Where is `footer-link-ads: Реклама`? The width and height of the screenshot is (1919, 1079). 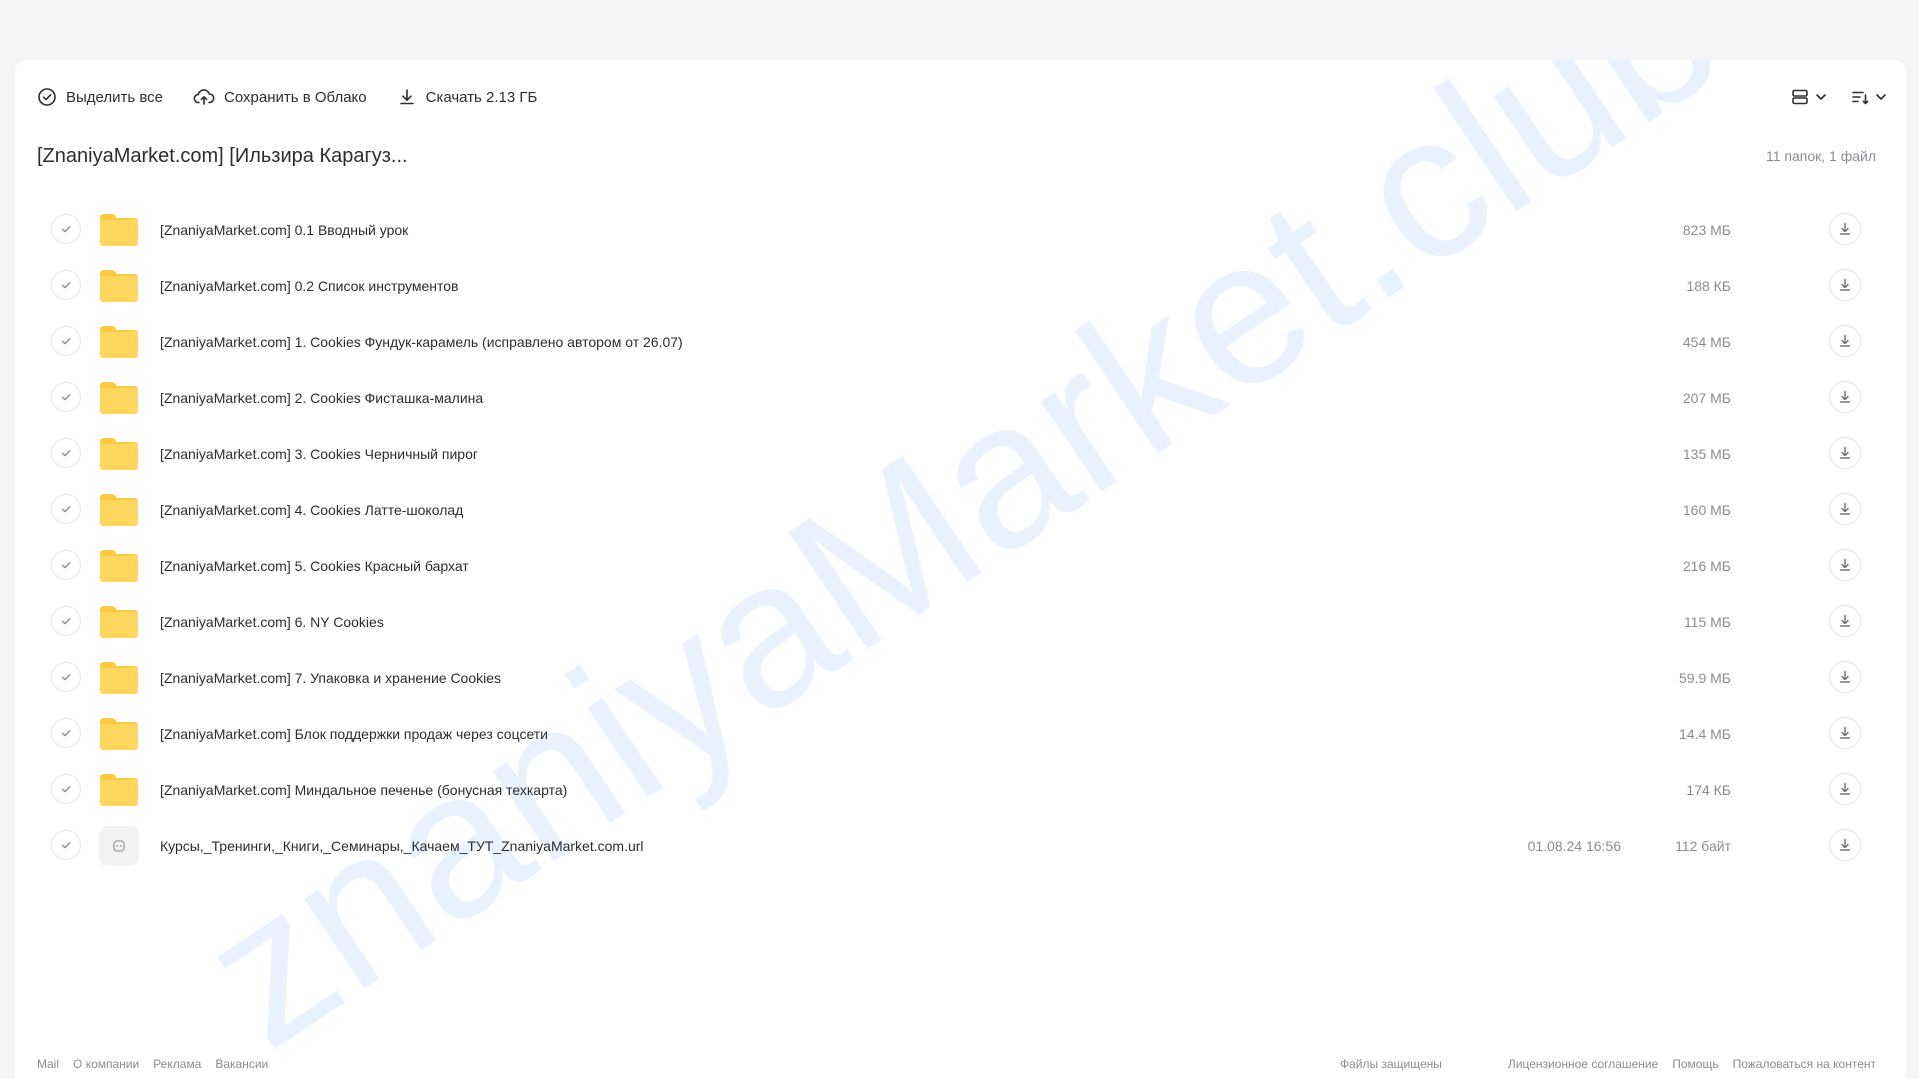
footer-link-ads: Реклама is located at coordinates (177, 1064).